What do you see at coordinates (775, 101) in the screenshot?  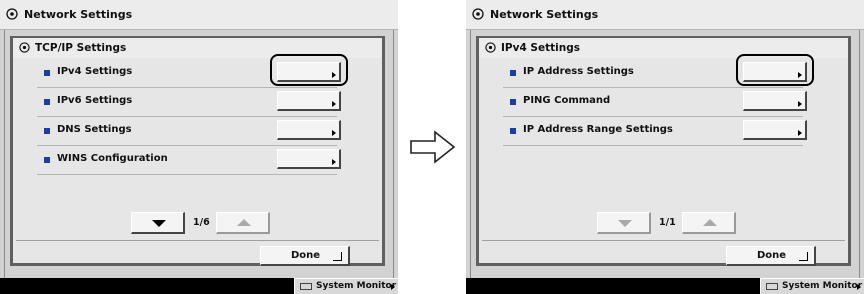 I see `ping-command-button` at bounding box center [775, 101].